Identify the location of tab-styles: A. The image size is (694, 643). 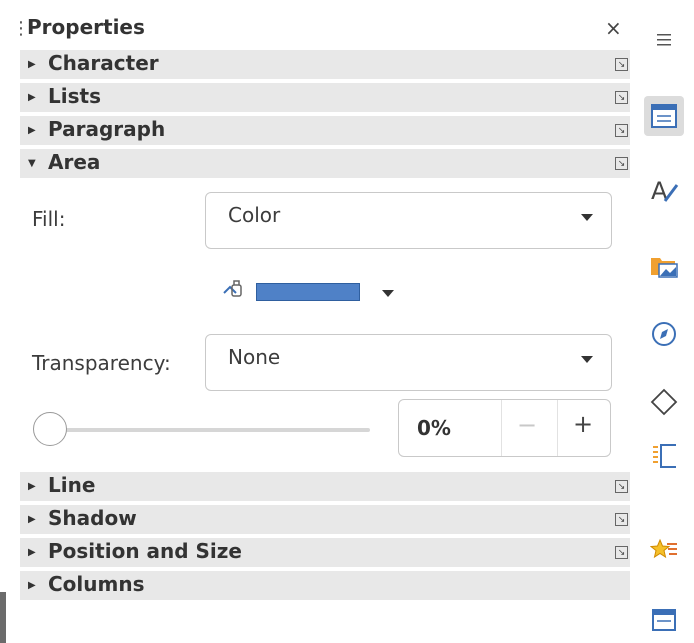
(664, 190).